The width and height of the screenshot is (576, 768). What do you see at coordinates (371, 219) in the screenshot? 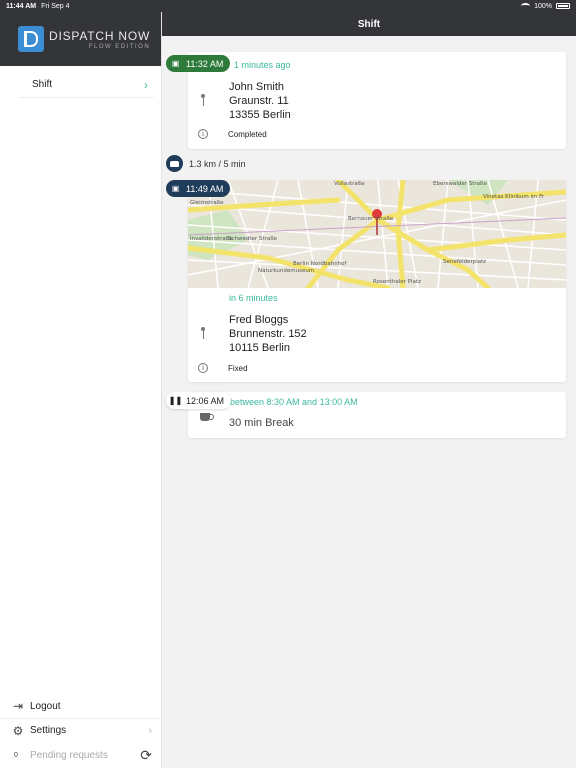
I see `map-label: Bernauer Straße` at bounding box center [371, 219].